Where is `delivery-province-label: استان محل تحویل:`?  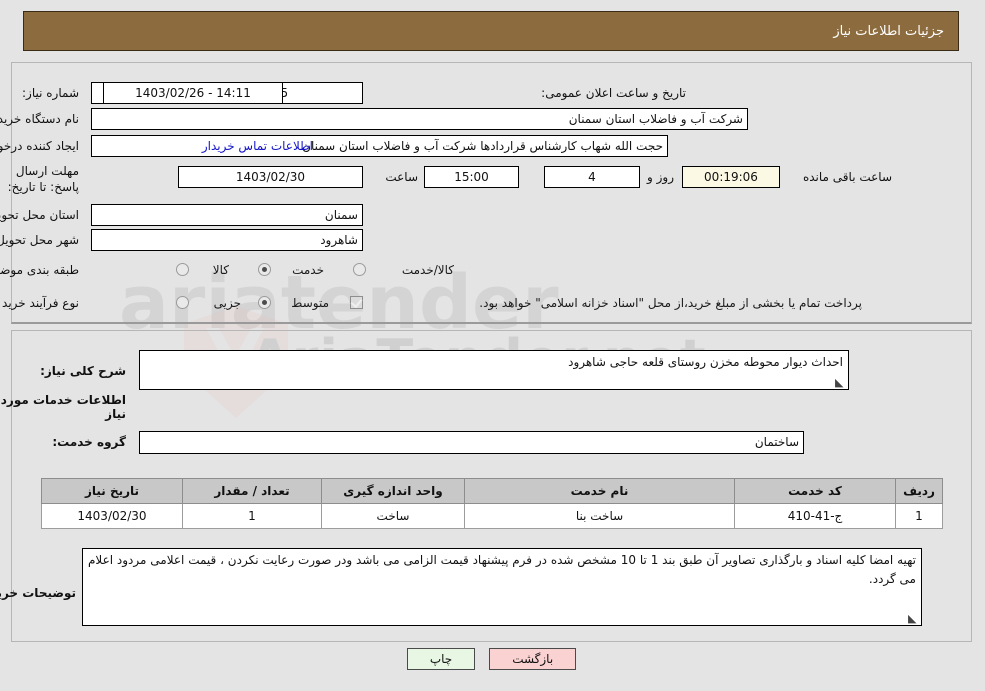
delivery-province-label: استان محل تحویل: is located at coordinates (40, 215).